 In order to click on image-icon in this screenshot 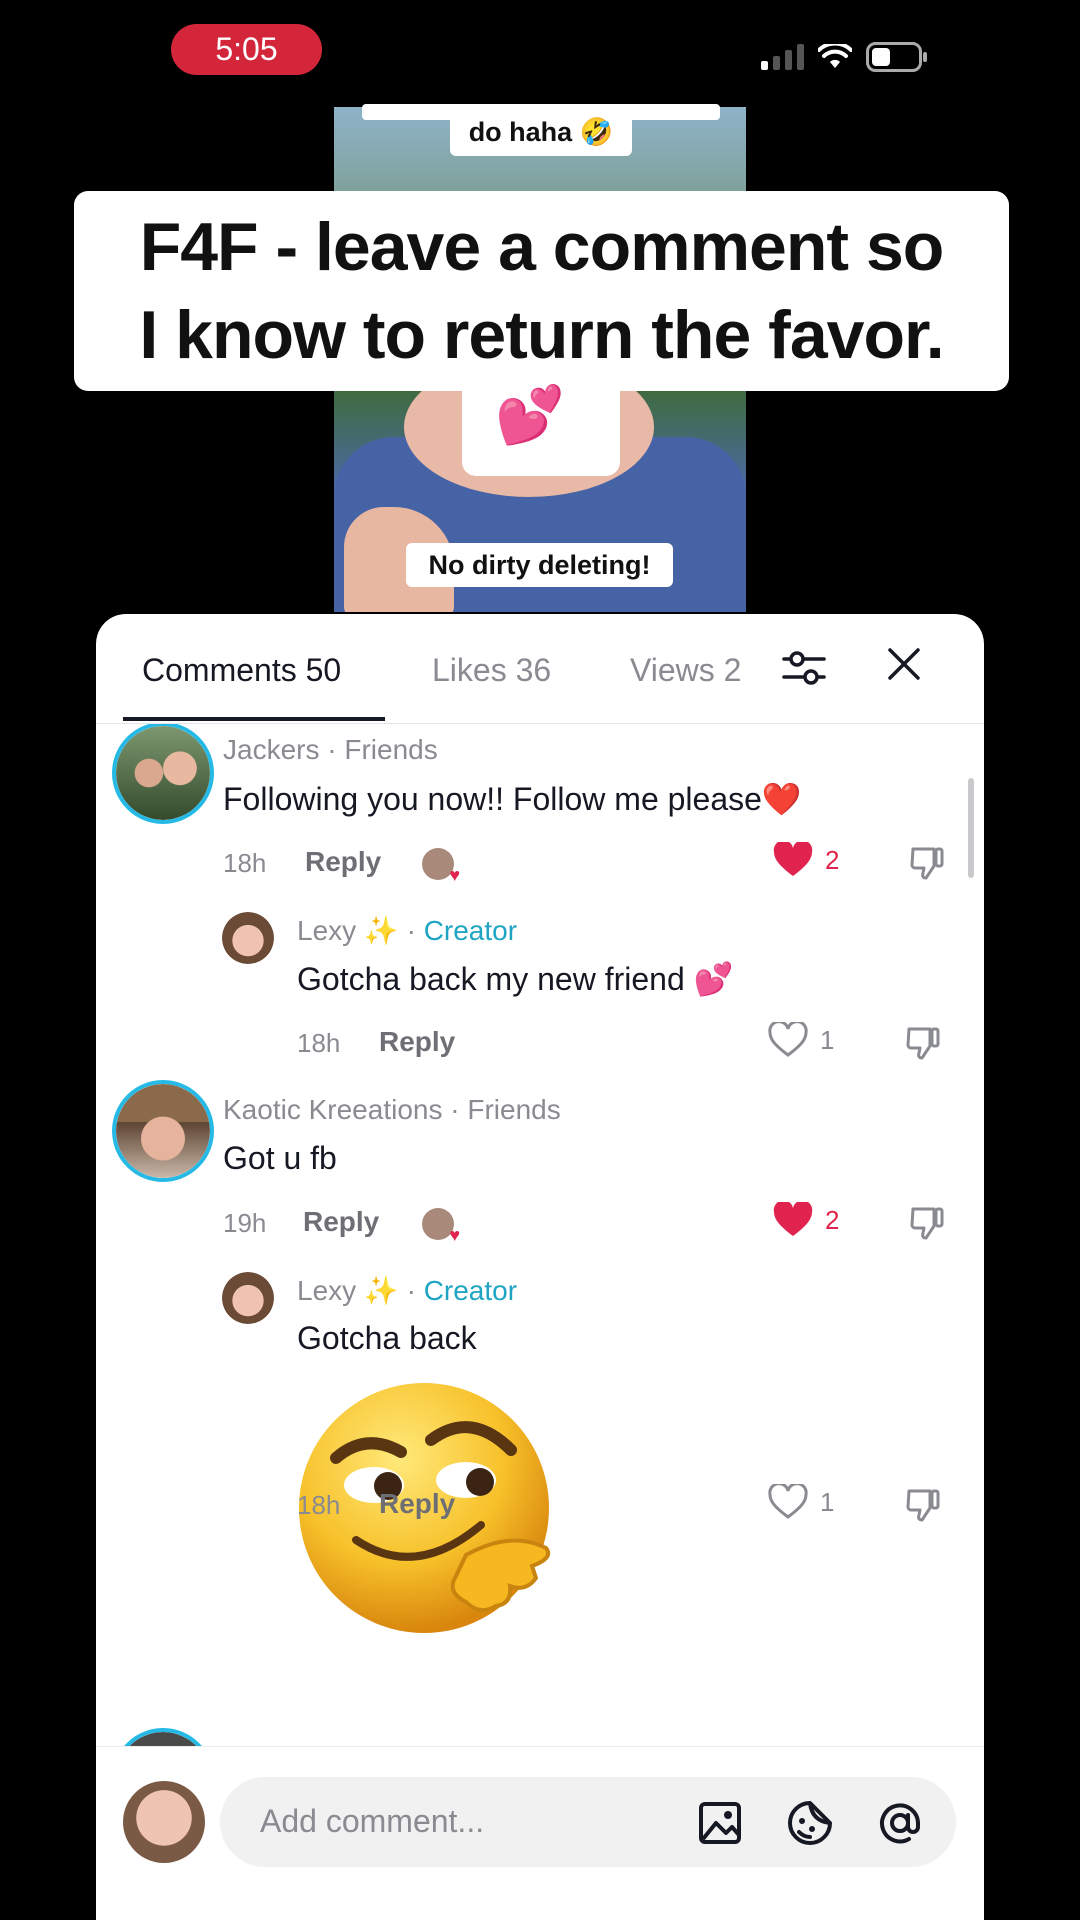, I will do `click(720, 1823)`.